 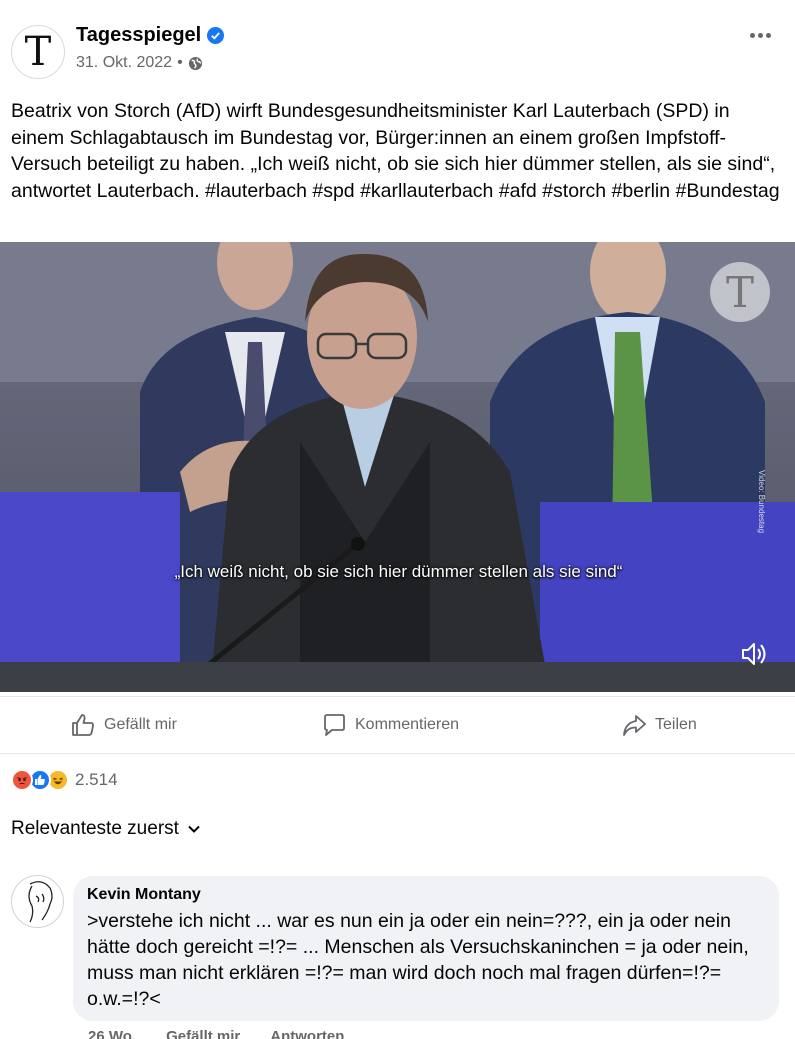 I want to click on share-button: Teilen, so click(x=659, y=725).